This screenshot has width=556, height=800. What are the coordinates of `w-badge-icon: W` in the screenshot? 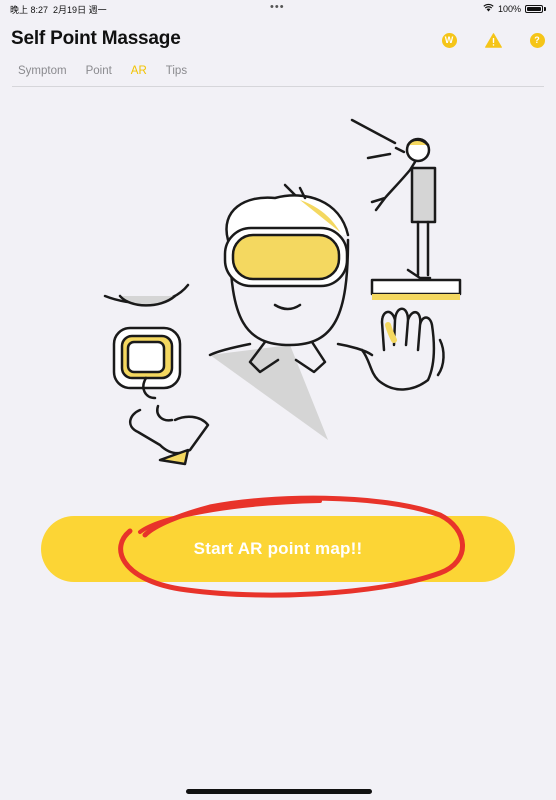 It's located at (449, 40).